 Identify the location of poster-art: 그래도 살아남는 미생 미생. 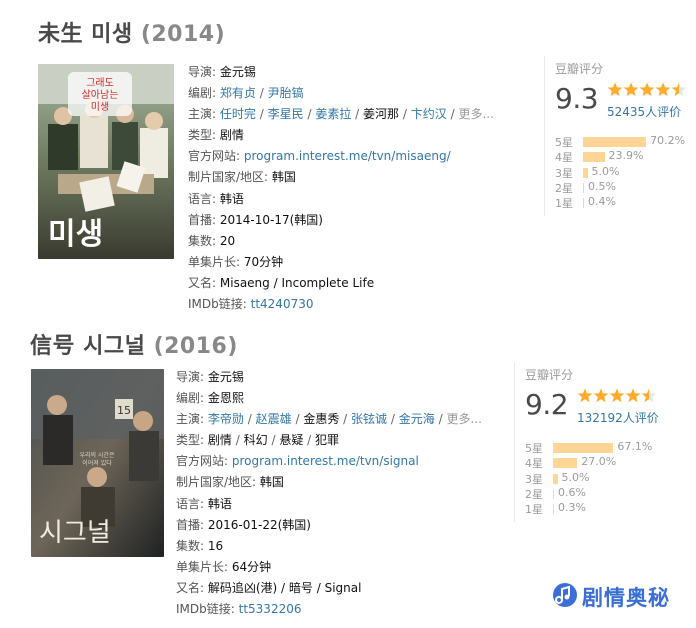
(106, 161).